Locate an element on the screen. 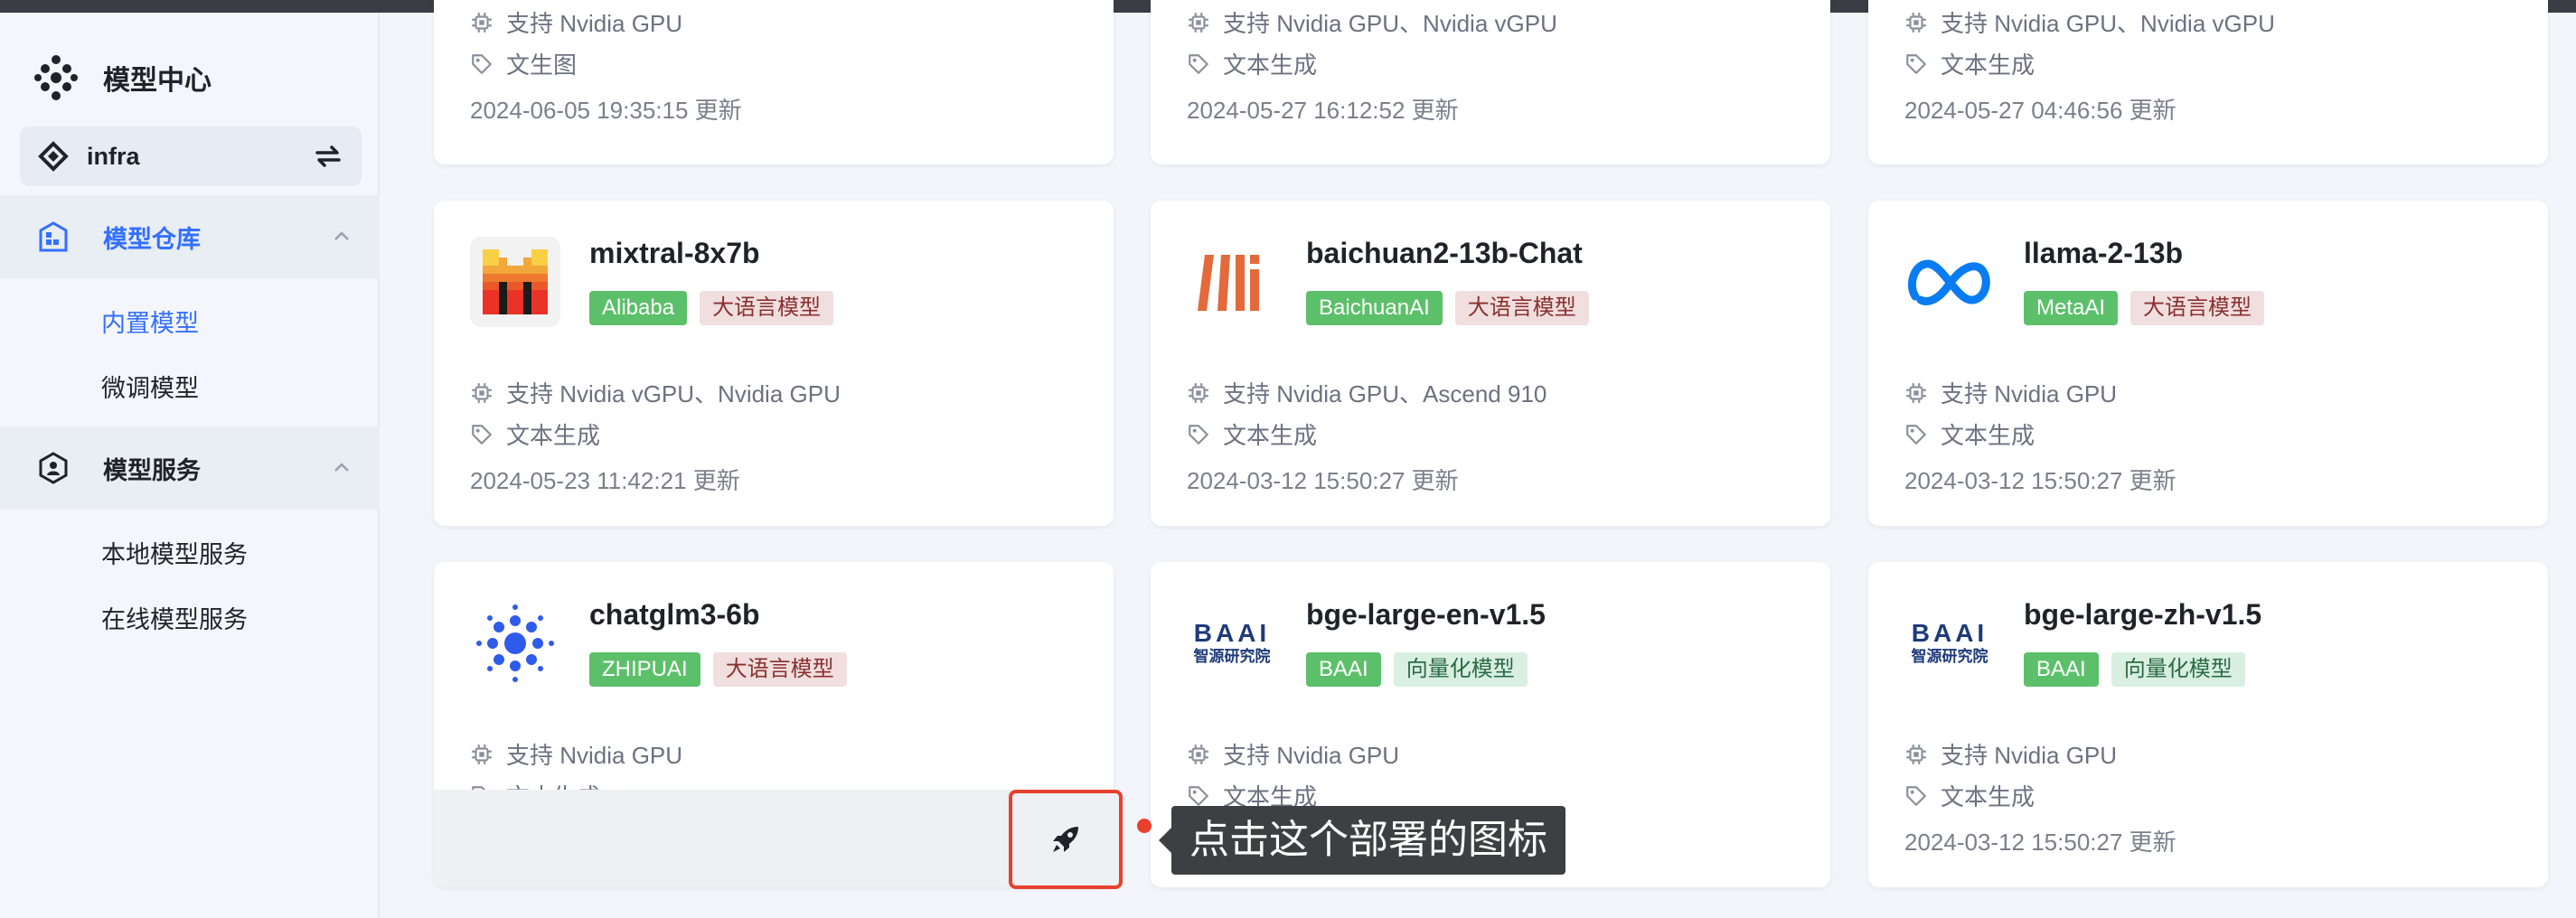 This screenshot has width=2576, height=918. updated-time: 2024-05-27 04:46:56 更新 is located at coordinates (2040, 110).